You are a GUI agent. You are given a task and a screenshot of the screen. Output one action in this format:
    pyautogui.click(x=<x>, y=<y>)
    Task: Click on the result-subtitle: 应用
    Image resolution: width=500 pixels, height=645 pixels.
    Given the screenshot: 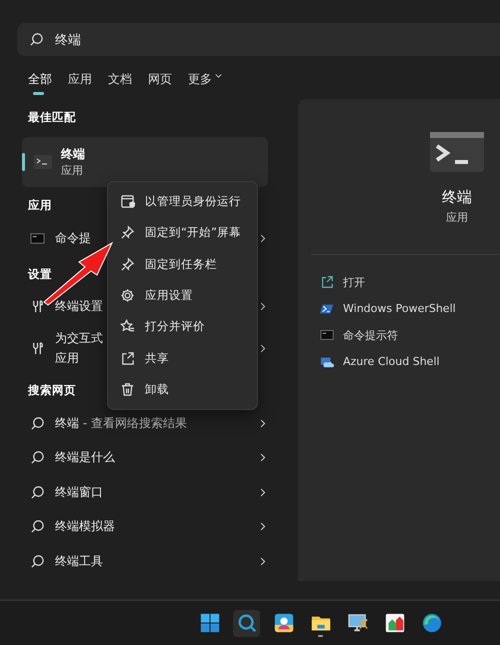 What is the action you would take?
    pyautogui.click(x=67, y=358)
    